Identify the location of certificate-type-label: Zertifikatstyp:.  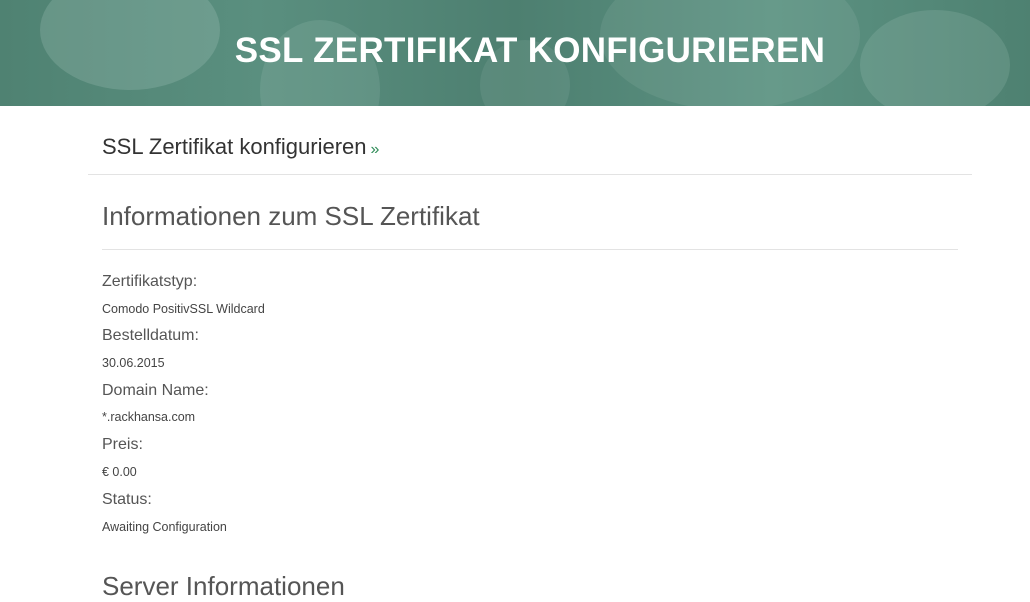
(150, 281).